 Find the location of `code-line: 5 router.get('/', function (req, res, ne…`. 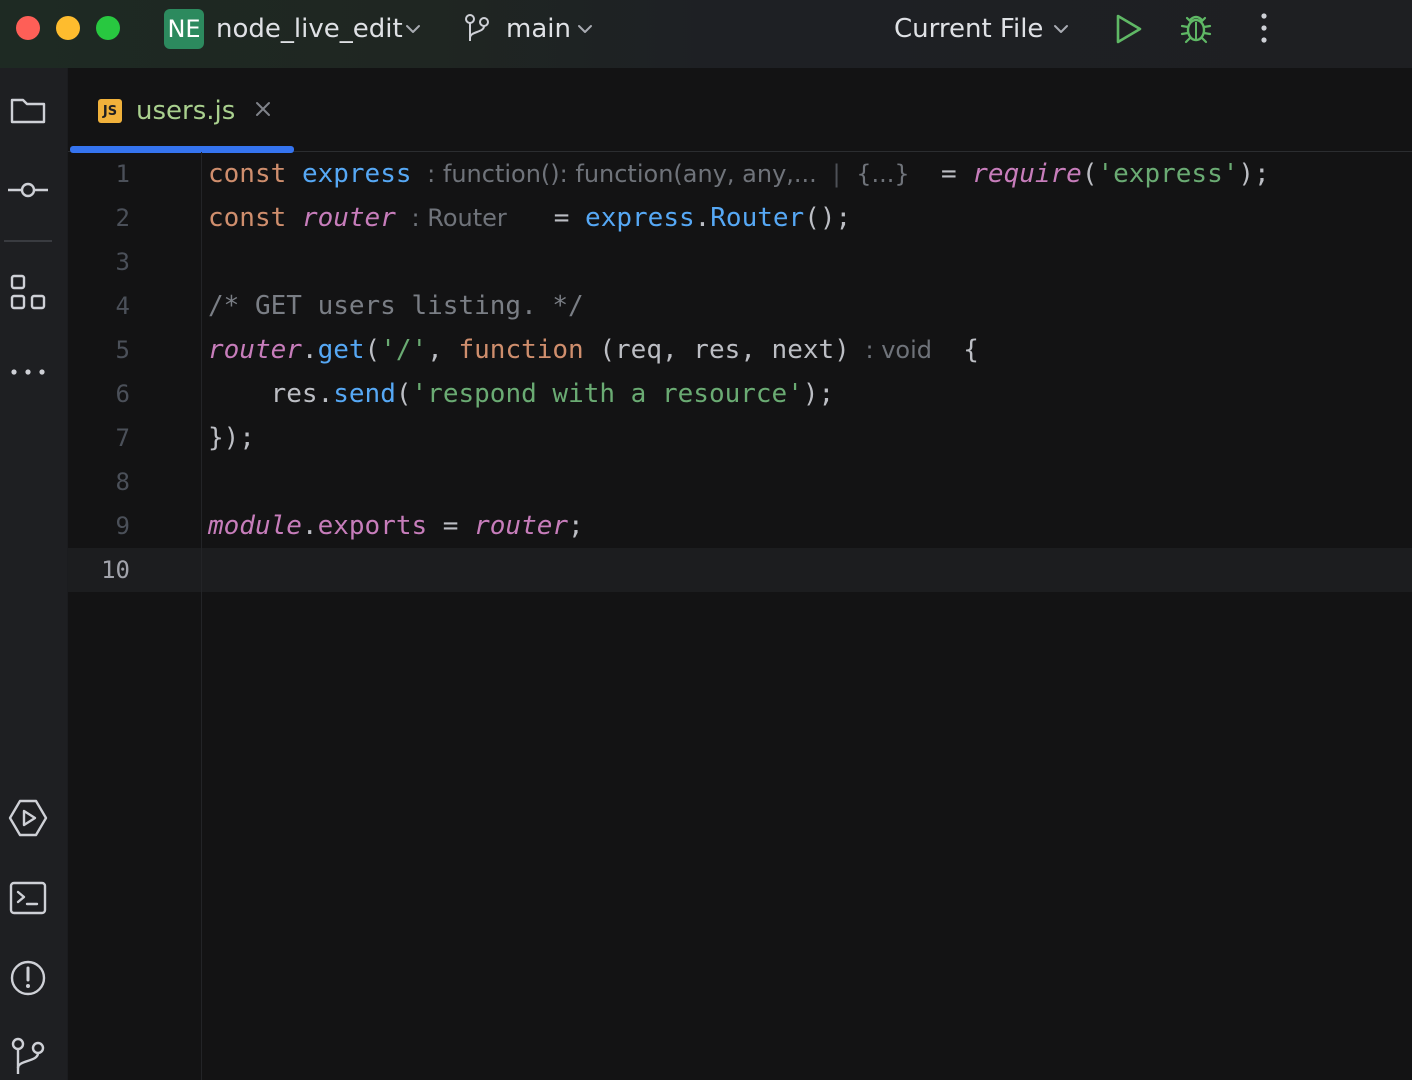

code-line: 5 router.get('/', function (req, res, ne… is located at coordinates (740, 350).